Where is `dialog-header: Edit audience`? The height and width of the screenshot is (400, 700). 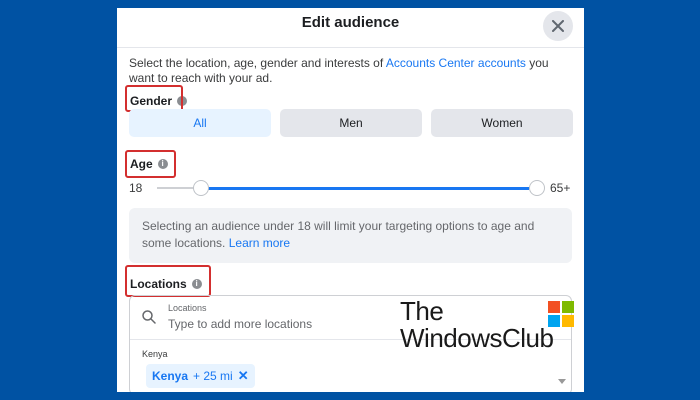 dialog-header: Edit audience is located at coordinates (350, 28).